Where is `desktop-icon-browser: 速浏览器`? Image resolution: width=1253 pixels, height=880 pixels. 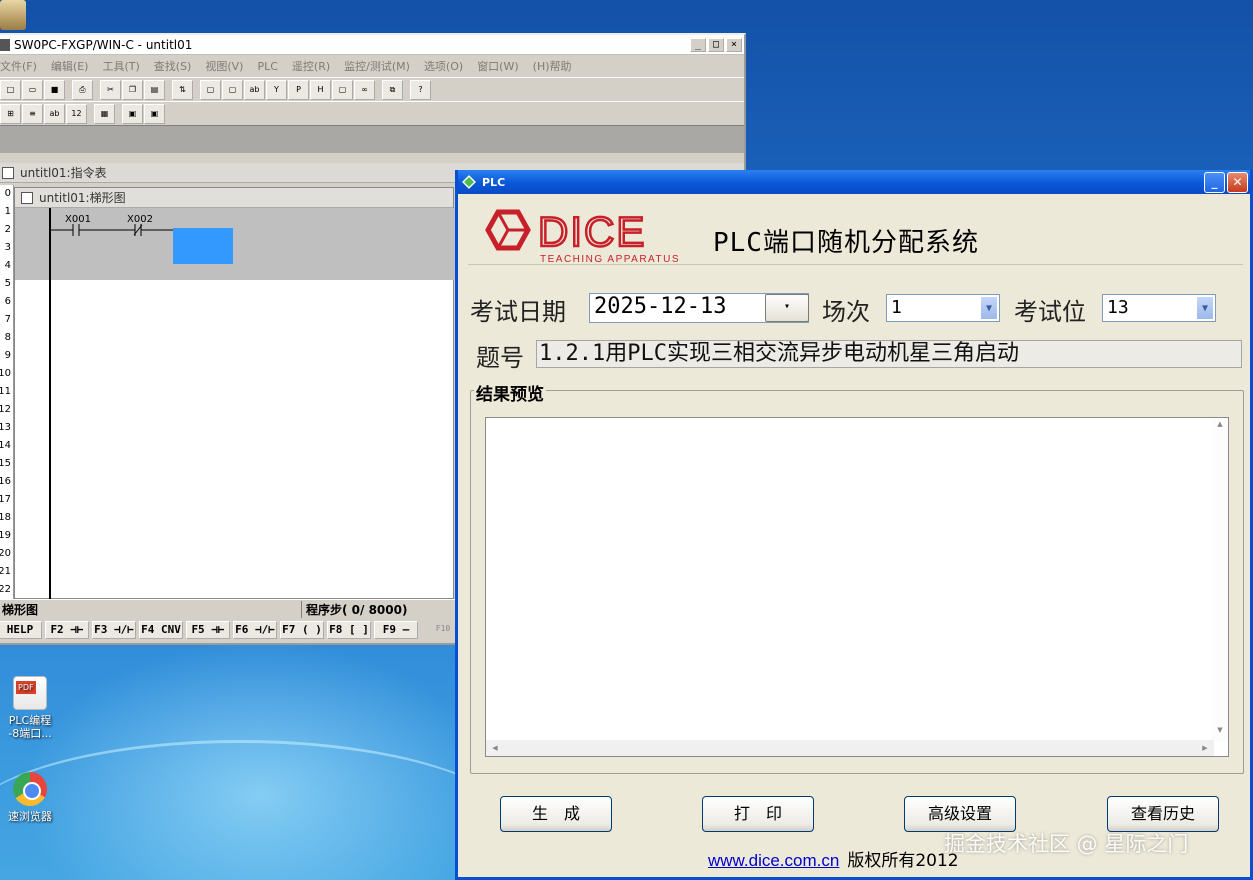
desktop-icon-browser: 速浏览器 is located at coordinates (30, 797).